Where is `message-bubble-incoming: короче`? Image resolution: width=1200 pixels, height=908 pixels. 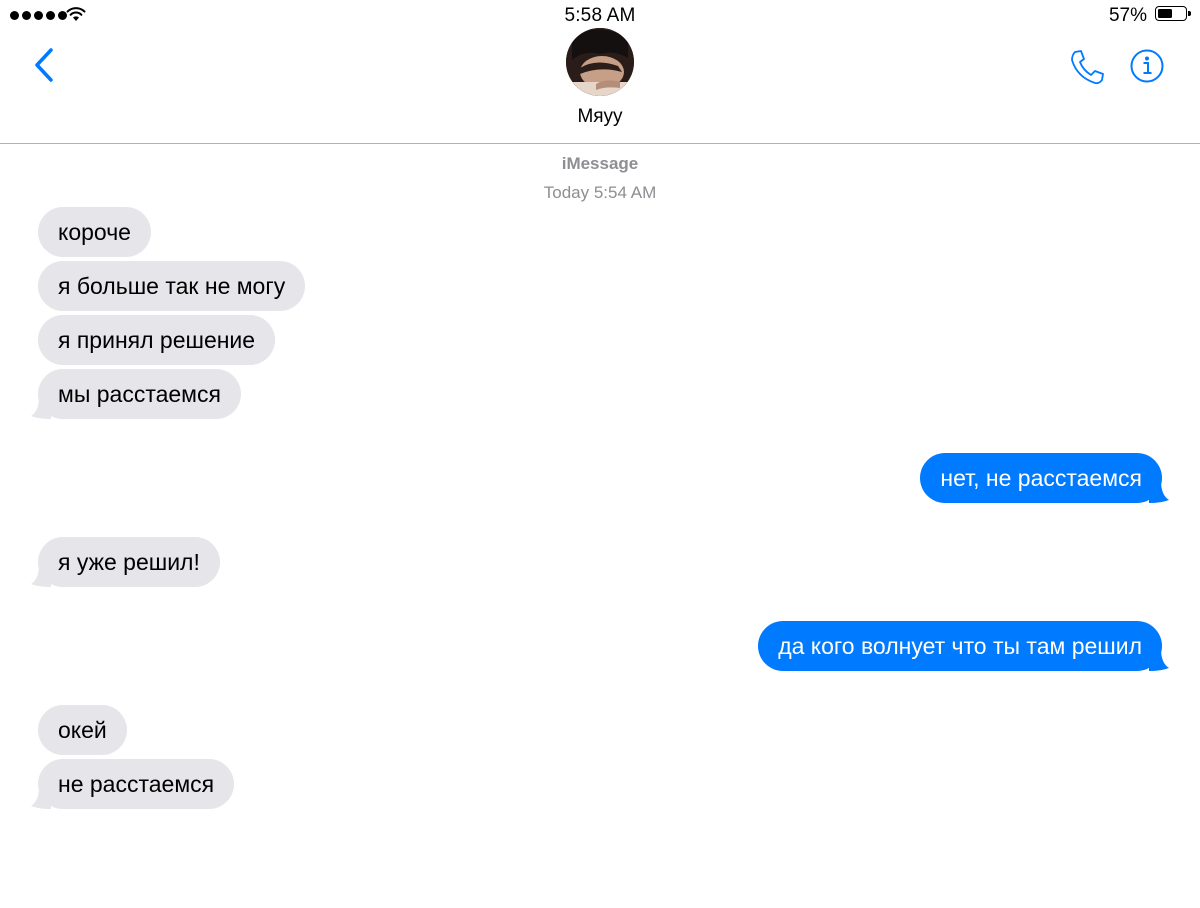 message-bubble-incoming: короче is located at coordinates (94, 232).